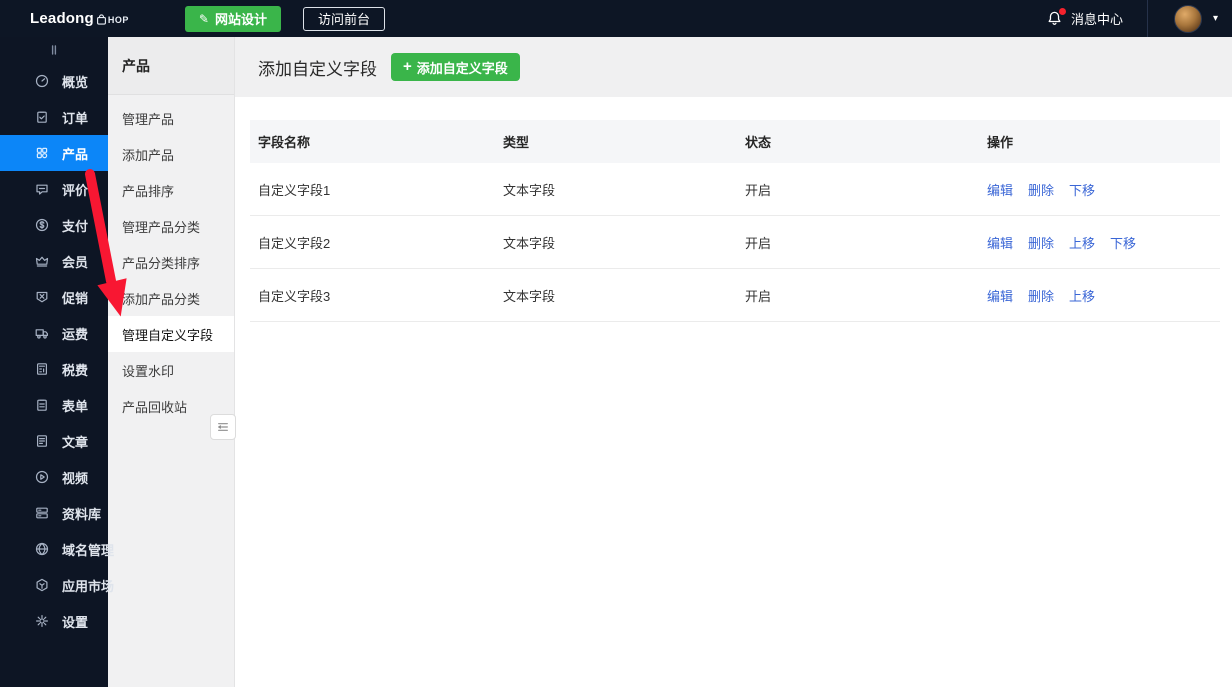  Describe the element at coordinates (57, 585) in the screenshot. I see `sidebar-item-app-market: 应用市场` at that location.